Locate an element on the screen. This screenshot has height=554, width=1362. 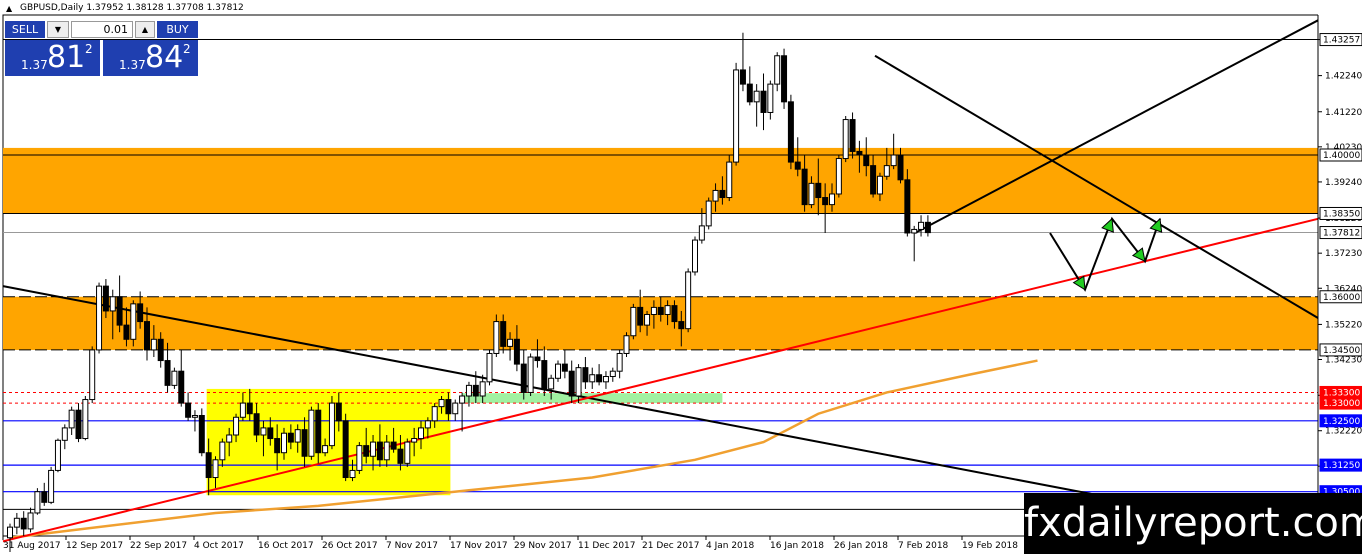
x-tick-label: 22 Sep 2017 is located at coordinates (158, 546).